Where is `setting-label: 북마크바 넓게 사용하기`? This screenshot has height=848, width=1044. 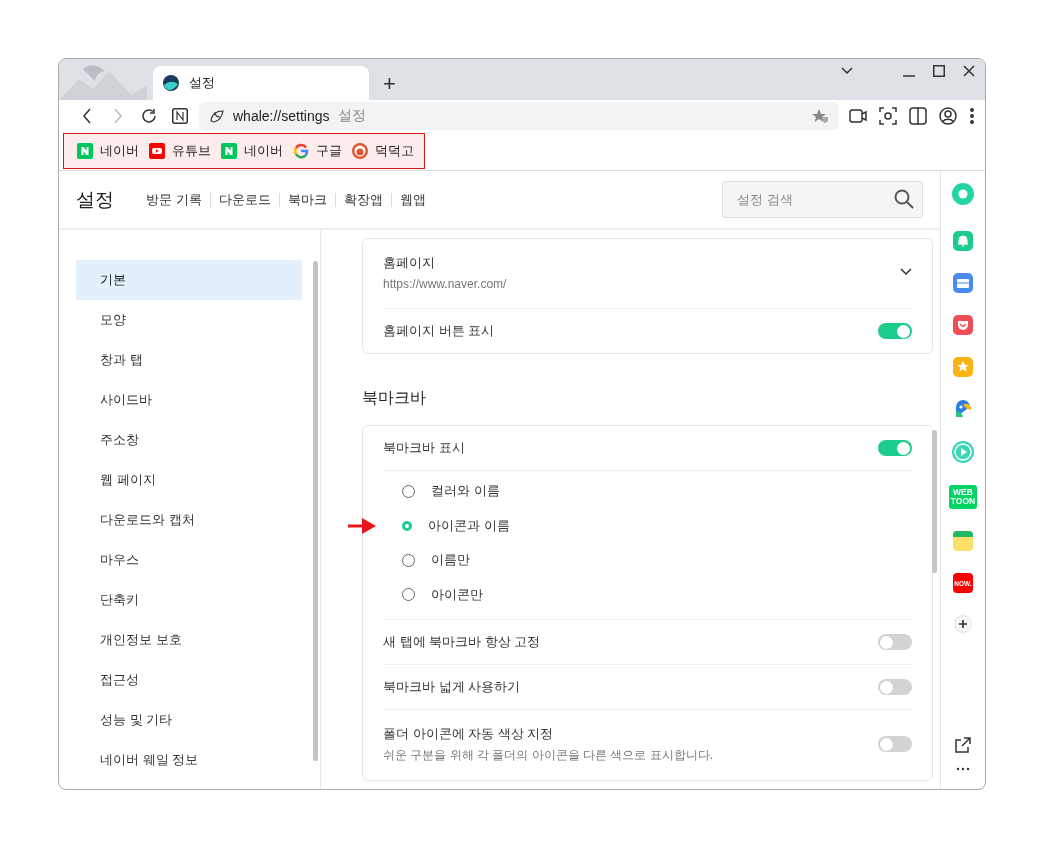 setting-label: 북마크바 넓게 사용하기 is located at coordinates (452, 687).